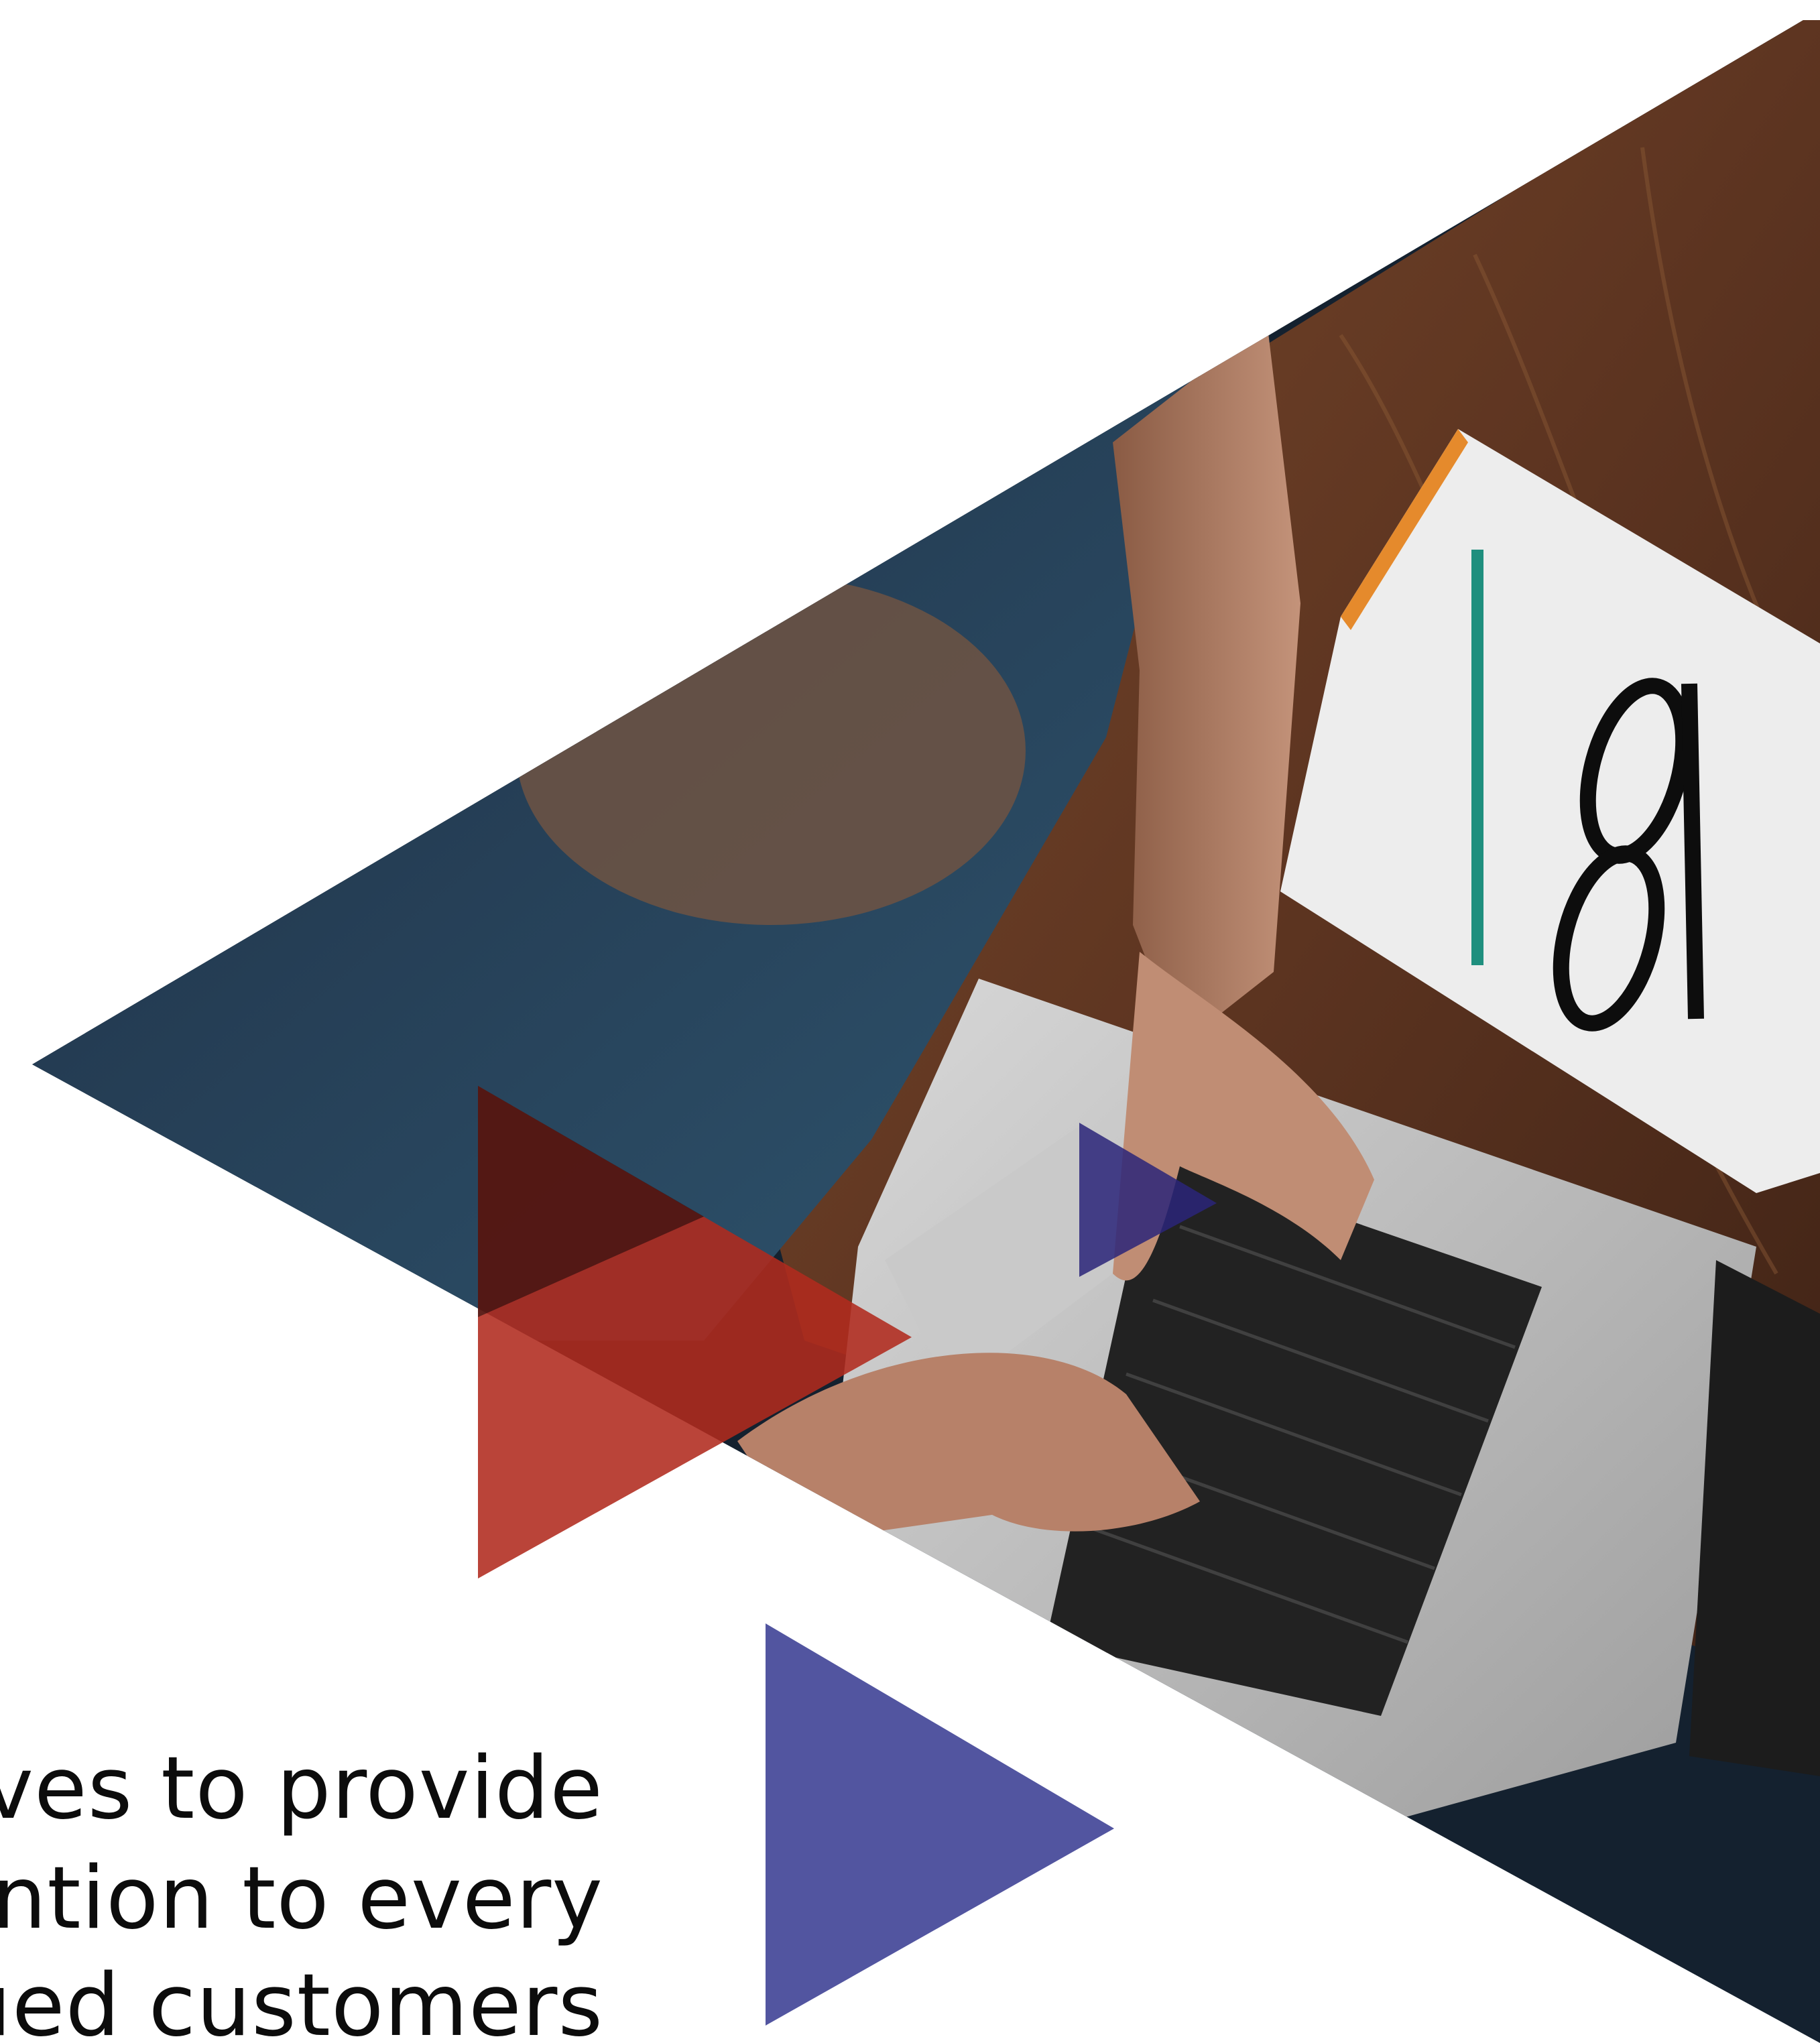 Image resolution: width=1820 pixels, height=2043 pixels. I want to click on person-arm, so click(1206, 684).